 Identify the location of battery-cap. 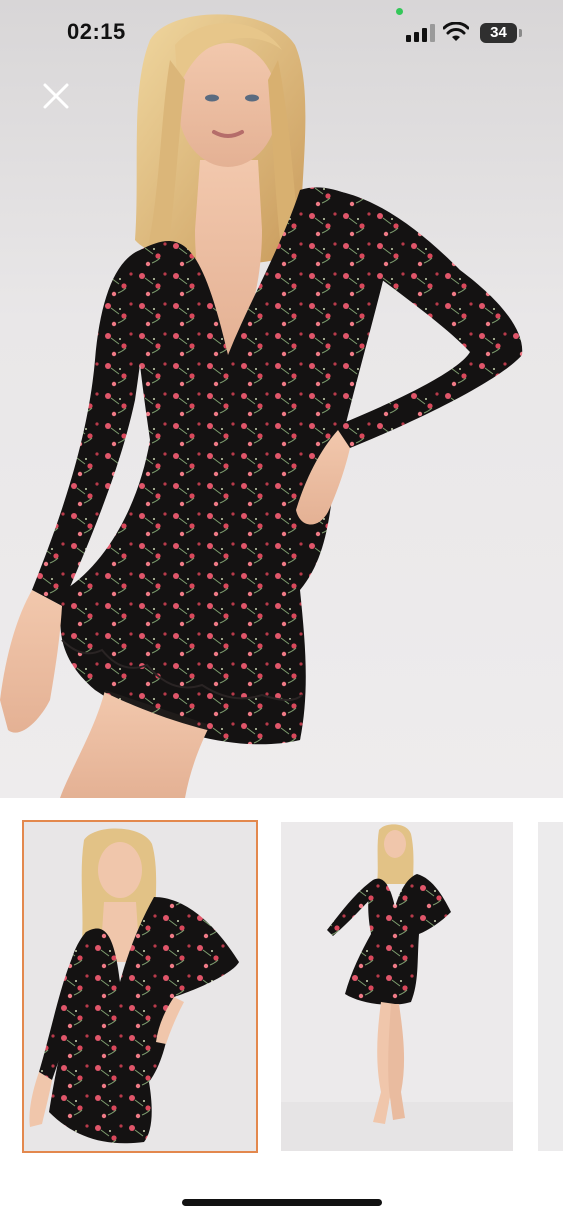
(520, 33).